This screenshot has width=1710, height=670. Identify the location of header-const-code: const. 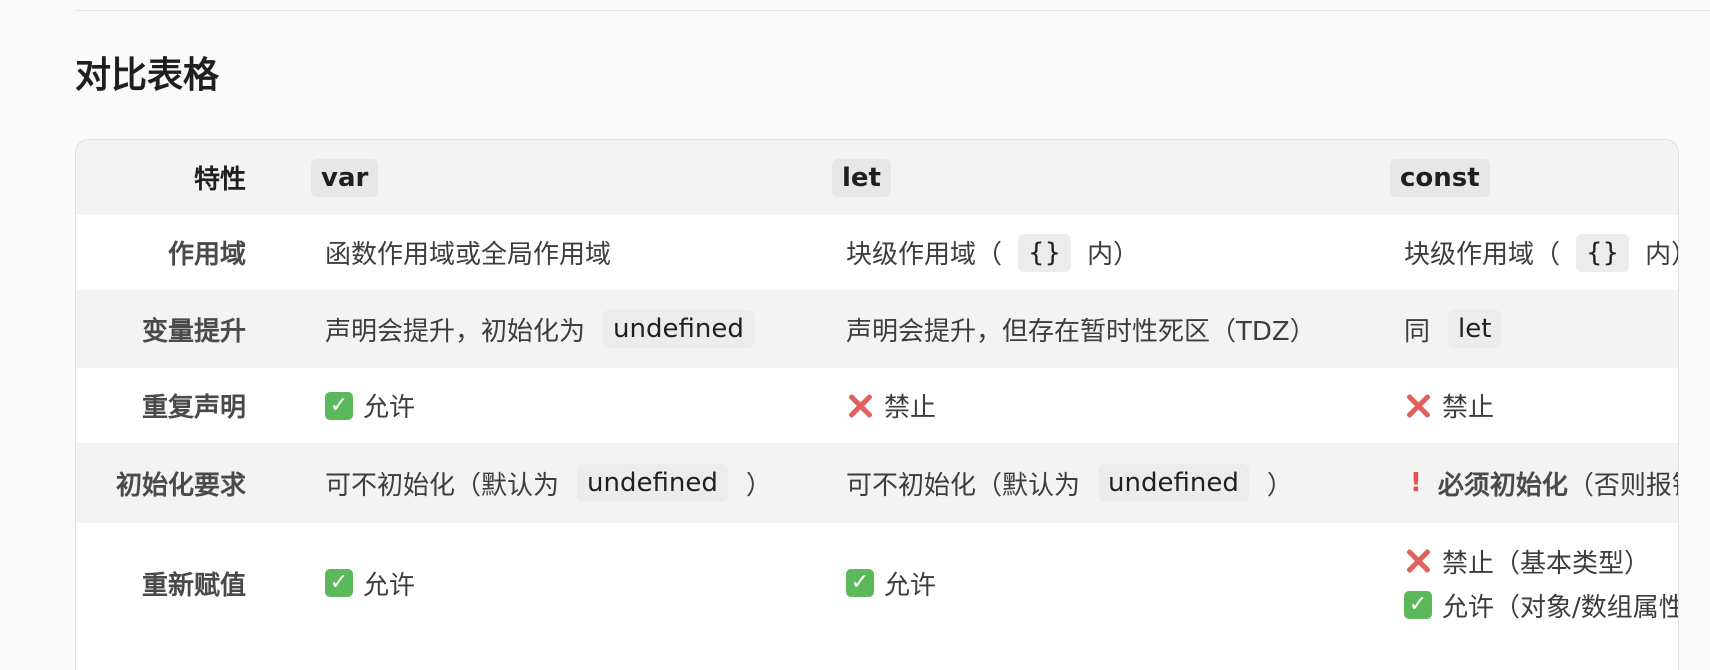
(1440, 177).